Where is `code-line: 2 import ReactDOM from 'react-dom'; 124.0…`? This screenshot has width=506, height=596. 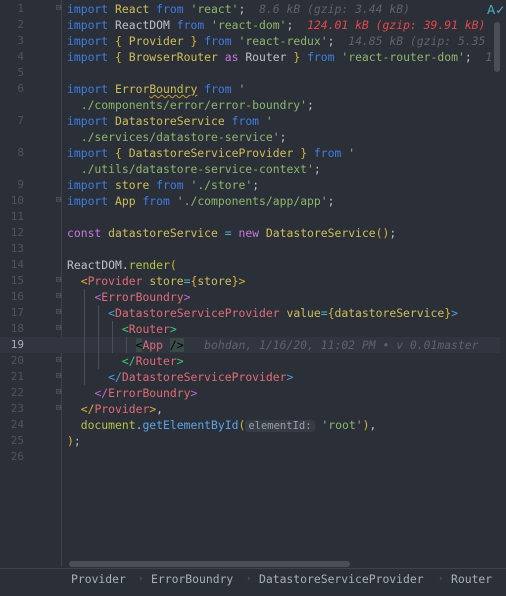 code-line: 2 import ReactDOM from 'react-dom'; 124.0… is located at coordinates (250, 25).